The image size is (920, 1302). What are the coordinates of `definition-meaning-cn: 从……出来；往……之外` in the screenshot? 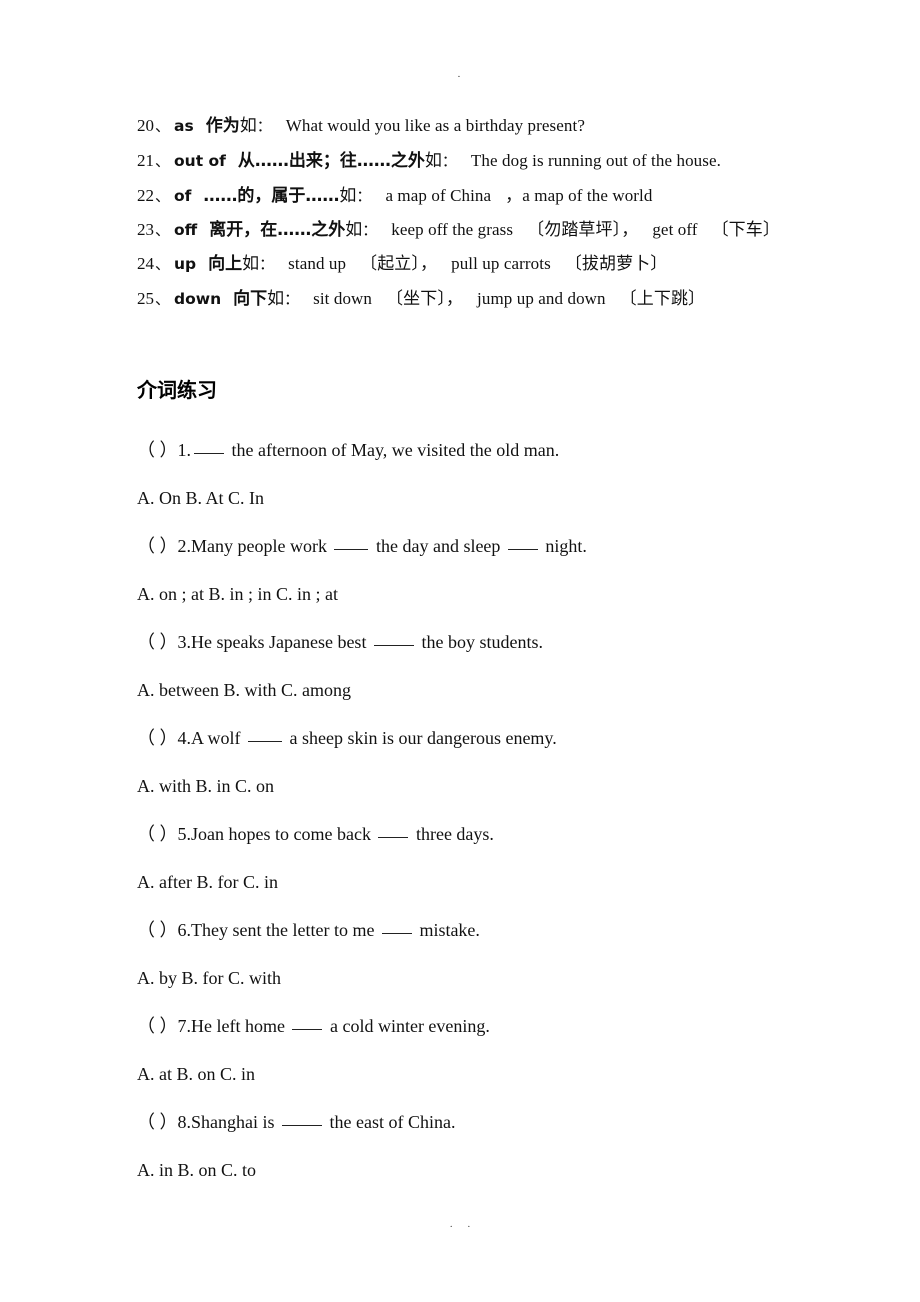 It's located at (331, 161).